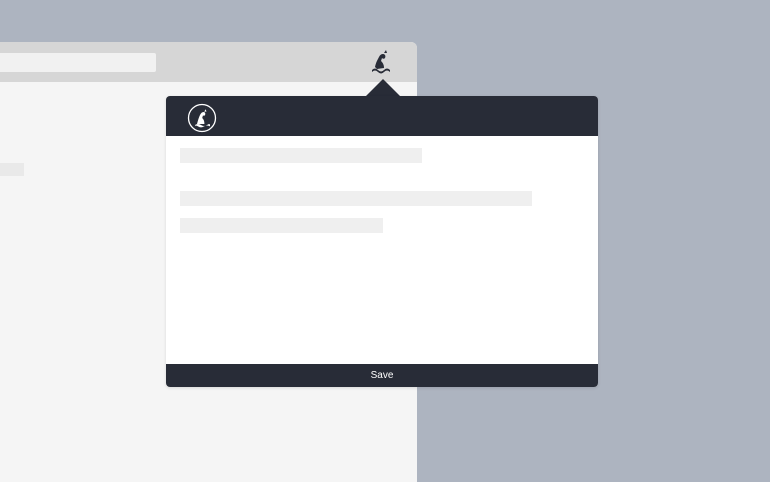  What do you see at coordinates (382, 375) in the screenshot?
I see `save-button: Save` at bounding box center [382, 375].